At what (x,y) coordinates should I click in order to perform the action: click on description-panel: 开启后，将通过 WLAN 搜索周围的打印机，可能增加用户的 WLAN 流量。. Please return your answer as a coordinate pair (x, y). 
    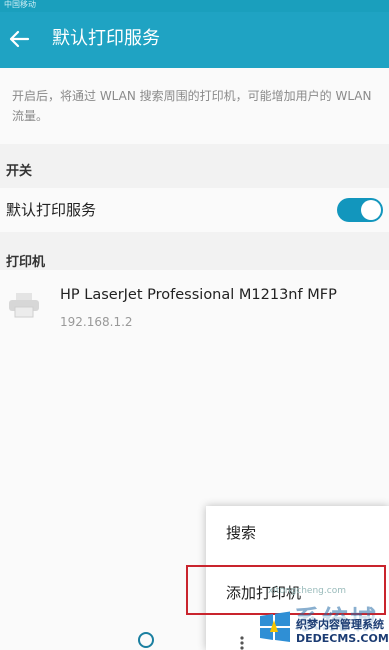
    Looking at the image, I should click on (194, 106).